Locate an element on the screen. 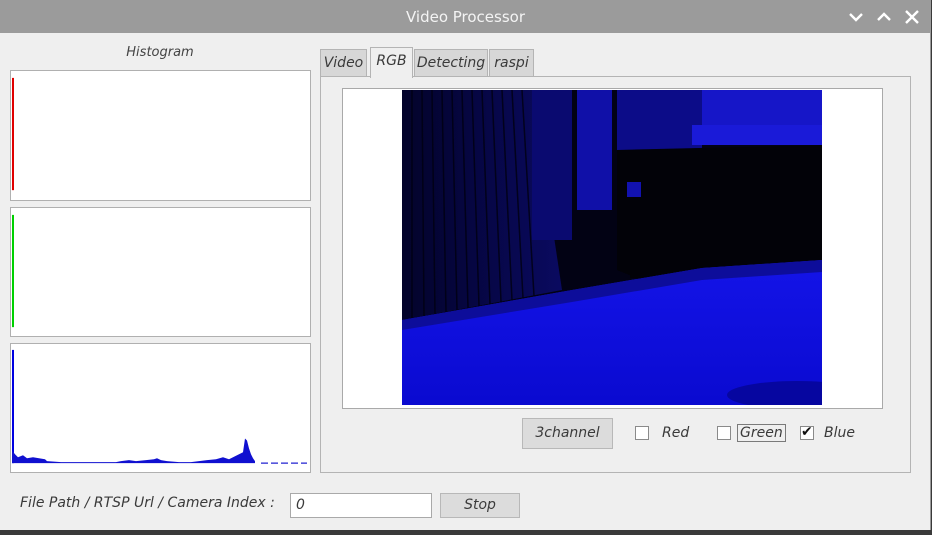 Image resolution: width=932 pixels, height=535 pixels. desktop-background is located at coordinates (466, 532).